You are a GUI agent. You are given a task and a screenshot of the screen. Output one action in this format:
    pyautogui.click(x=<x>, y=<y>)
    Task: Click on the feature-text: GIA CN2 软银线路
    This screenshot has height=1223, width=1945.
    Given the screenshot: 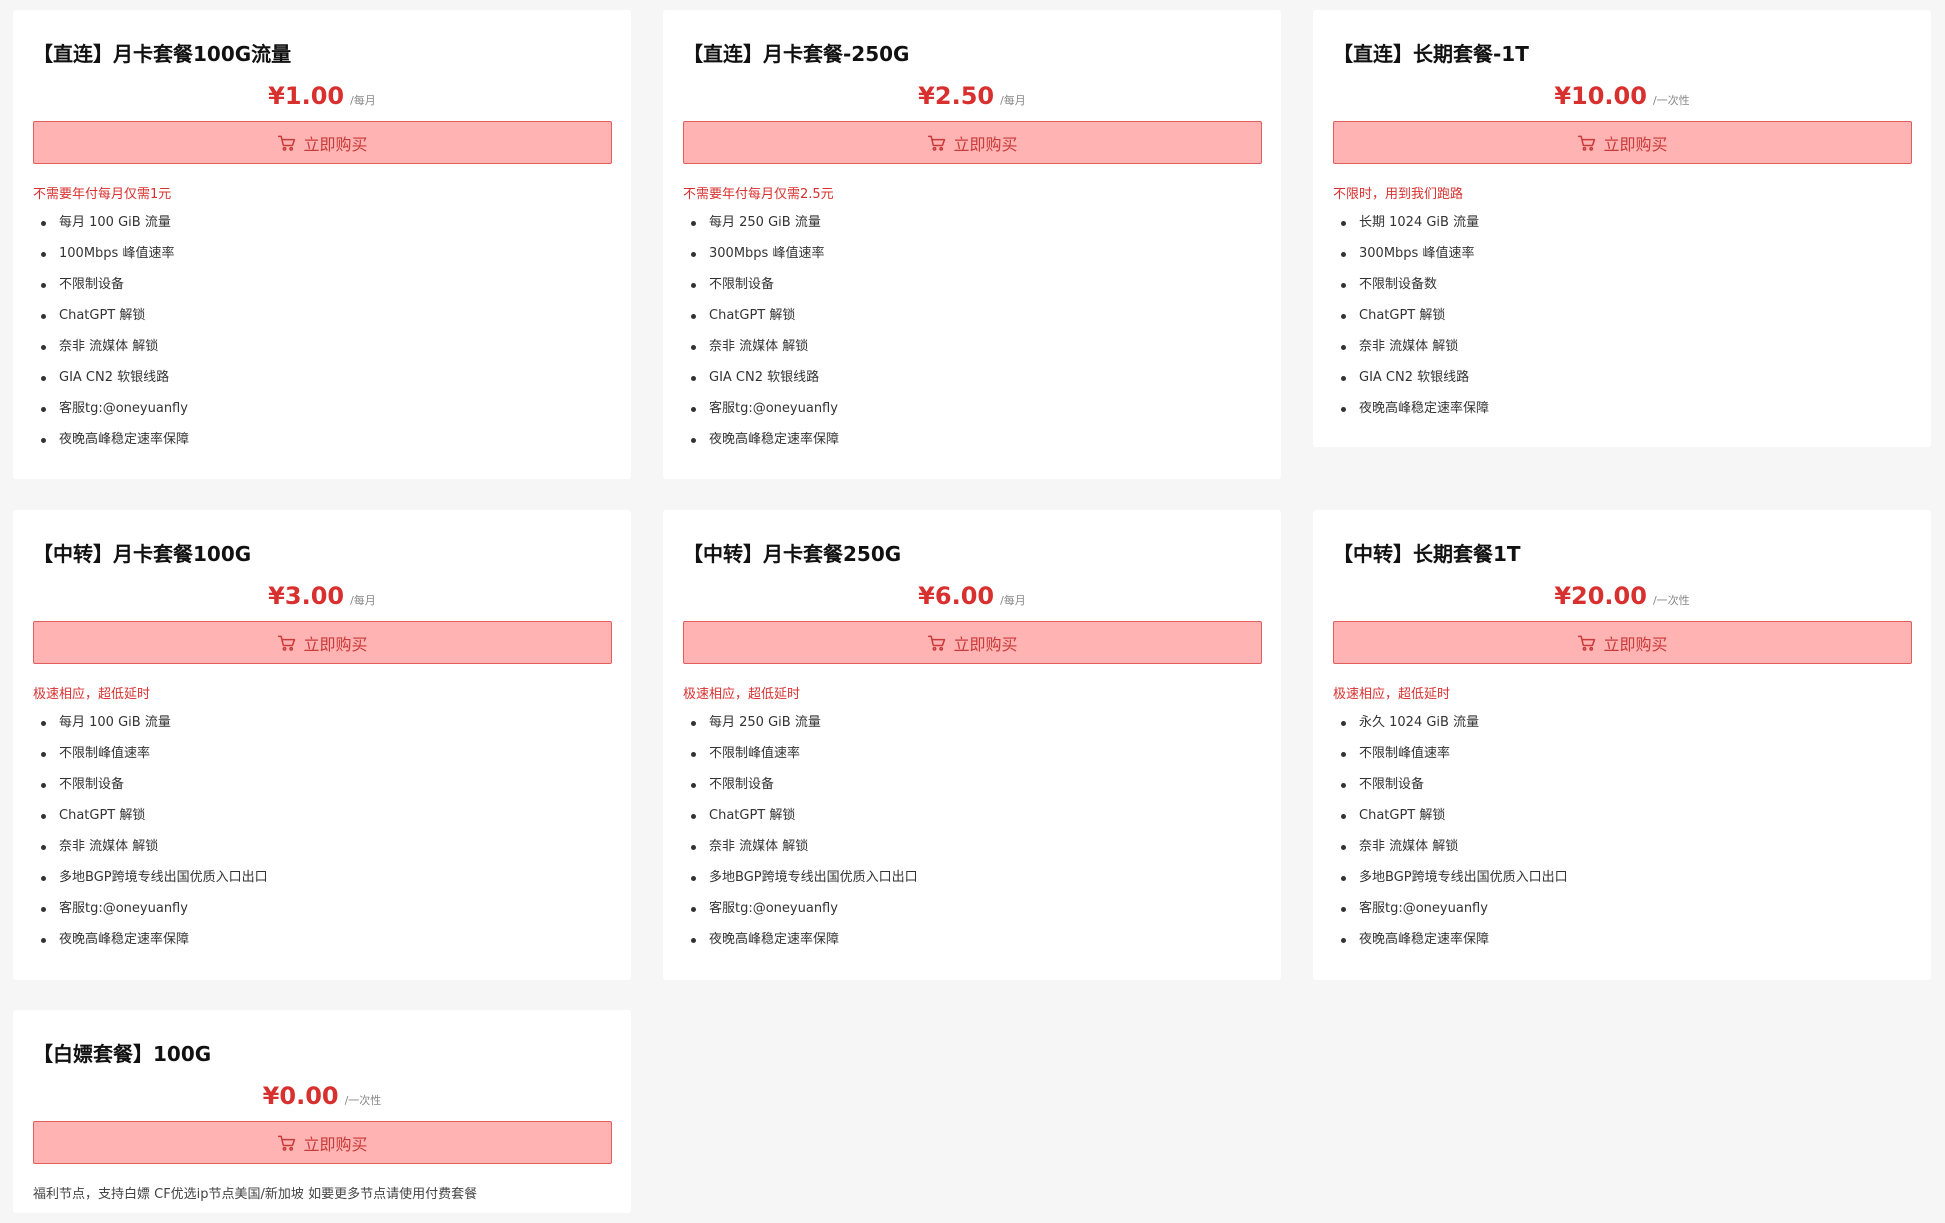 What is the action you would take?
    pyautogui.click(x=764, y=377)
    